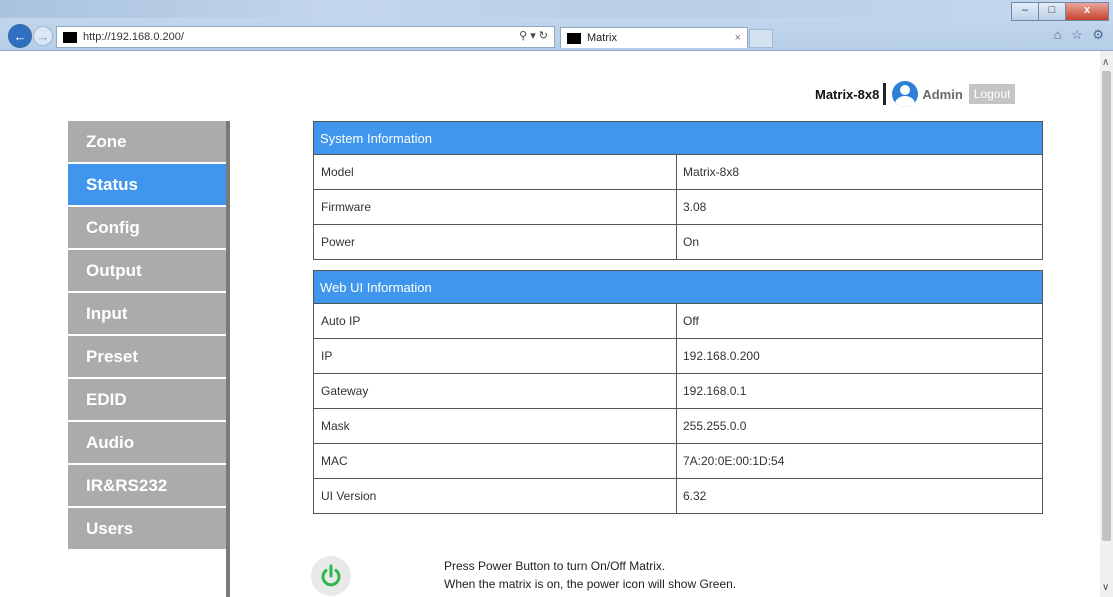 This screenshot has width=1113, height=597. What do you see at coordinates (147, 313) in the screenshot?
I see `sidebar-item-input: Input` at bounding box center [147, 313].